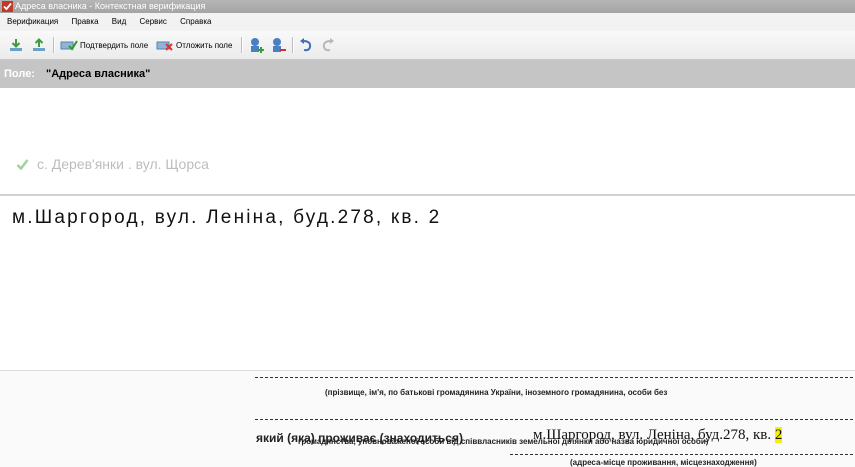 This screenshot has height=467, width=855. What do you see at coordinates (19, 74) in the screenshot?
I see `field-label: Поле:` at bounding box center [19, 74].